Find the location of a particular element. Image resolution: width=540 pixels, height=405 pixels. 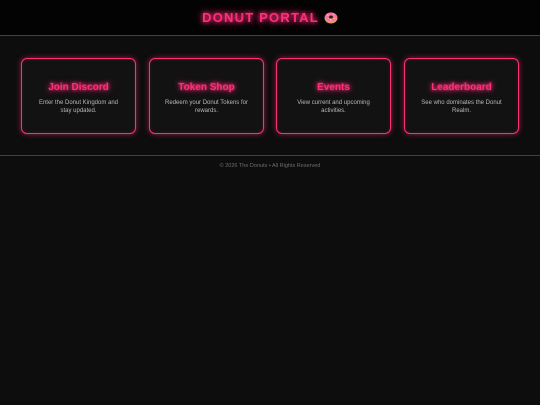

site-header: DONUT PORTAL is located at coordinates (270, 18).